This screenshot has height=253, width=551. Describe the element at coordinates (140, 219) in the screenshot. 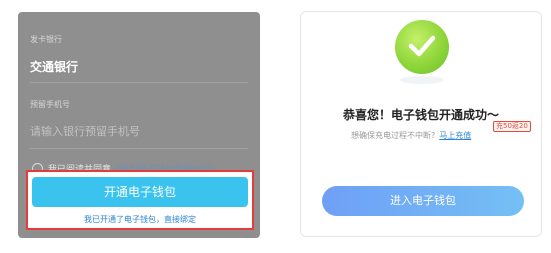

I see `already-opened-link: 我已开通了电子钱包，直接绑定` at that location.